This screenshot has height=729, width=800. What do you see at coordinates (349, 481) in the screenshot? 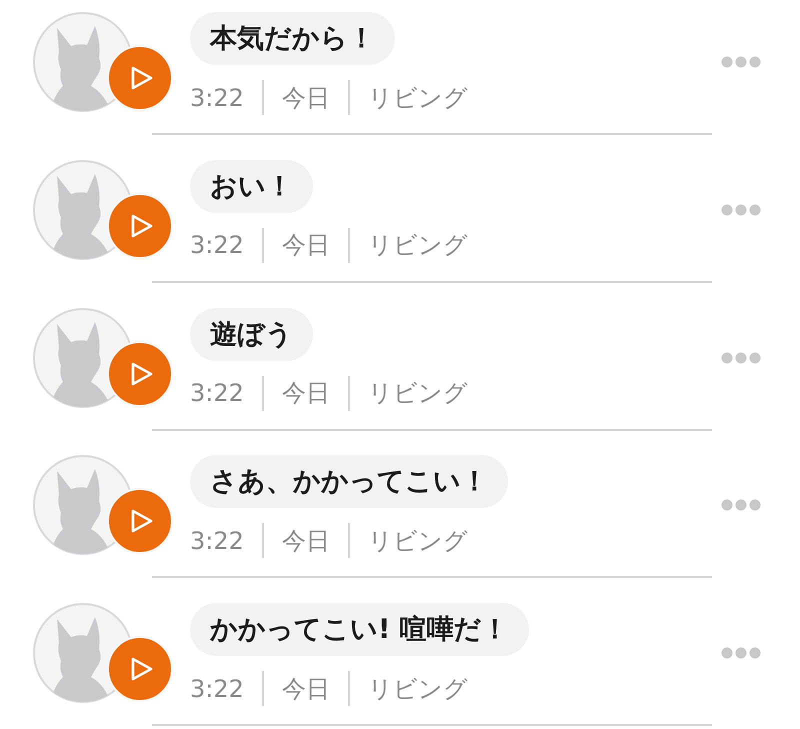
I see `message-bubble: さあ、かかってこい！` at bounding box center [349, 481].